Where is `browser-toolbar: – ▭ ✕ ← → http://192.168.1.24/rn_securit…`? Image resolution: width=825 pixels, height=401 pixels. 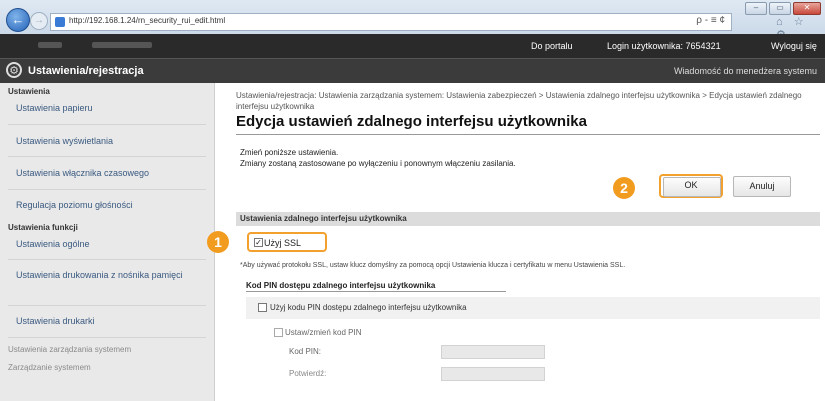 browser-toolbar: – ▭ ✕ ← → http://192.168.1.24/rn_securit… is located at coordinates (412, 20).